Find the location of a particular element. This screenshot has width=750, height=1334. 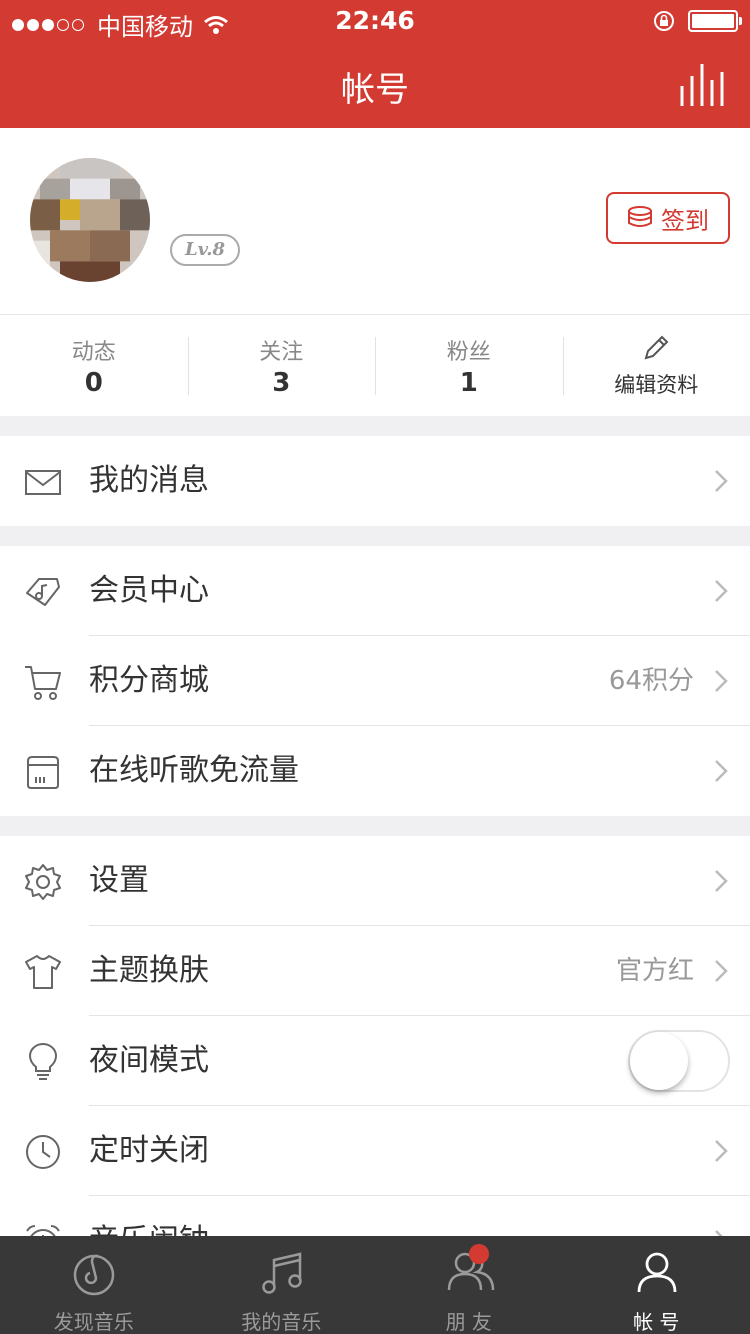

menu-item-messages: 我的消息 is located at coordinates (375, 481).